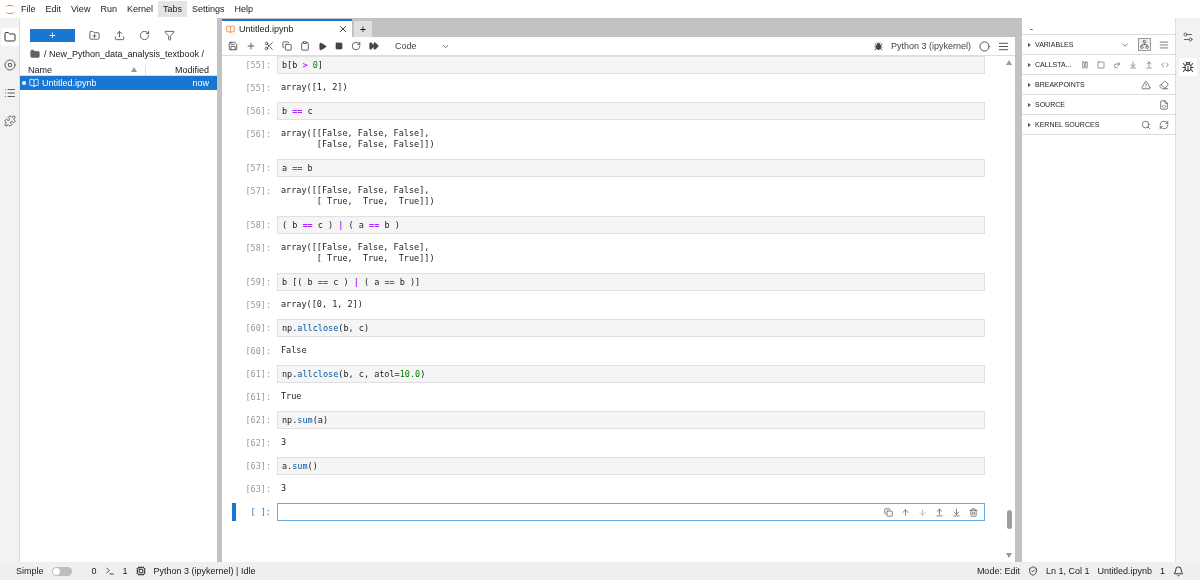 This screenshot has width=1200, height=580. What do you see at coordinates (1067, 571) in the screenshot?
I see `cursor-position: Ln 1, Col 1` at bounding box center [1067, 571].